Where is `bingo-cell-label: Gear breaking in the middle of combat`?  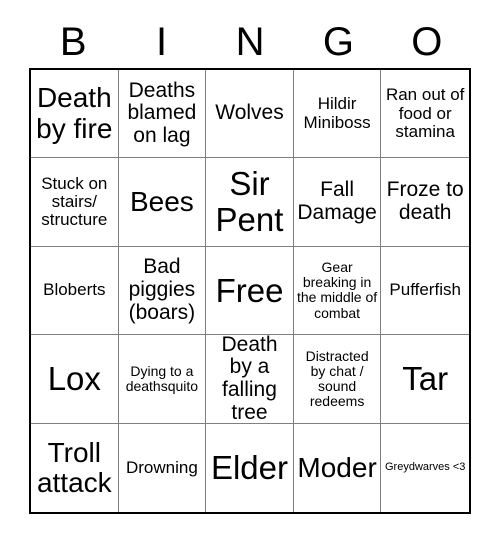 bingo-cell-label: Gear breaking in the middle of combat is located at coordinates (337, 290).